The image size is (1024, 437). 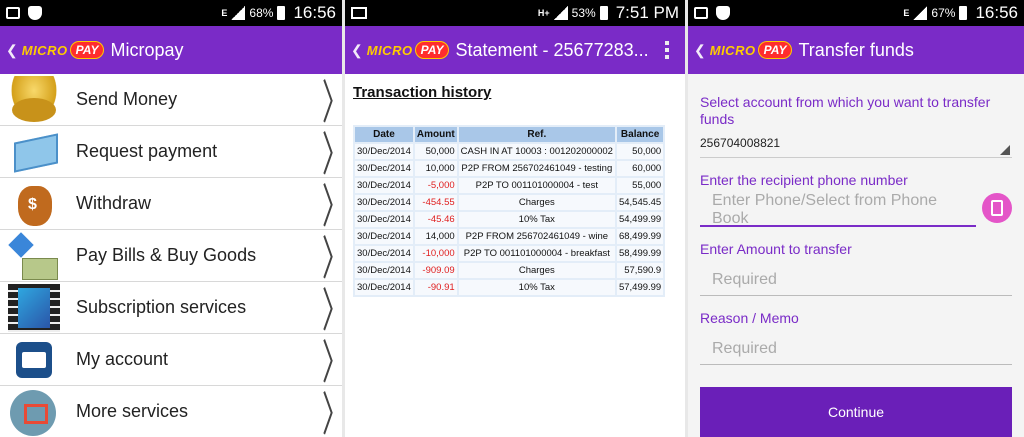 I want to click on menu-item-label: More services, so click(x=132, y=411).